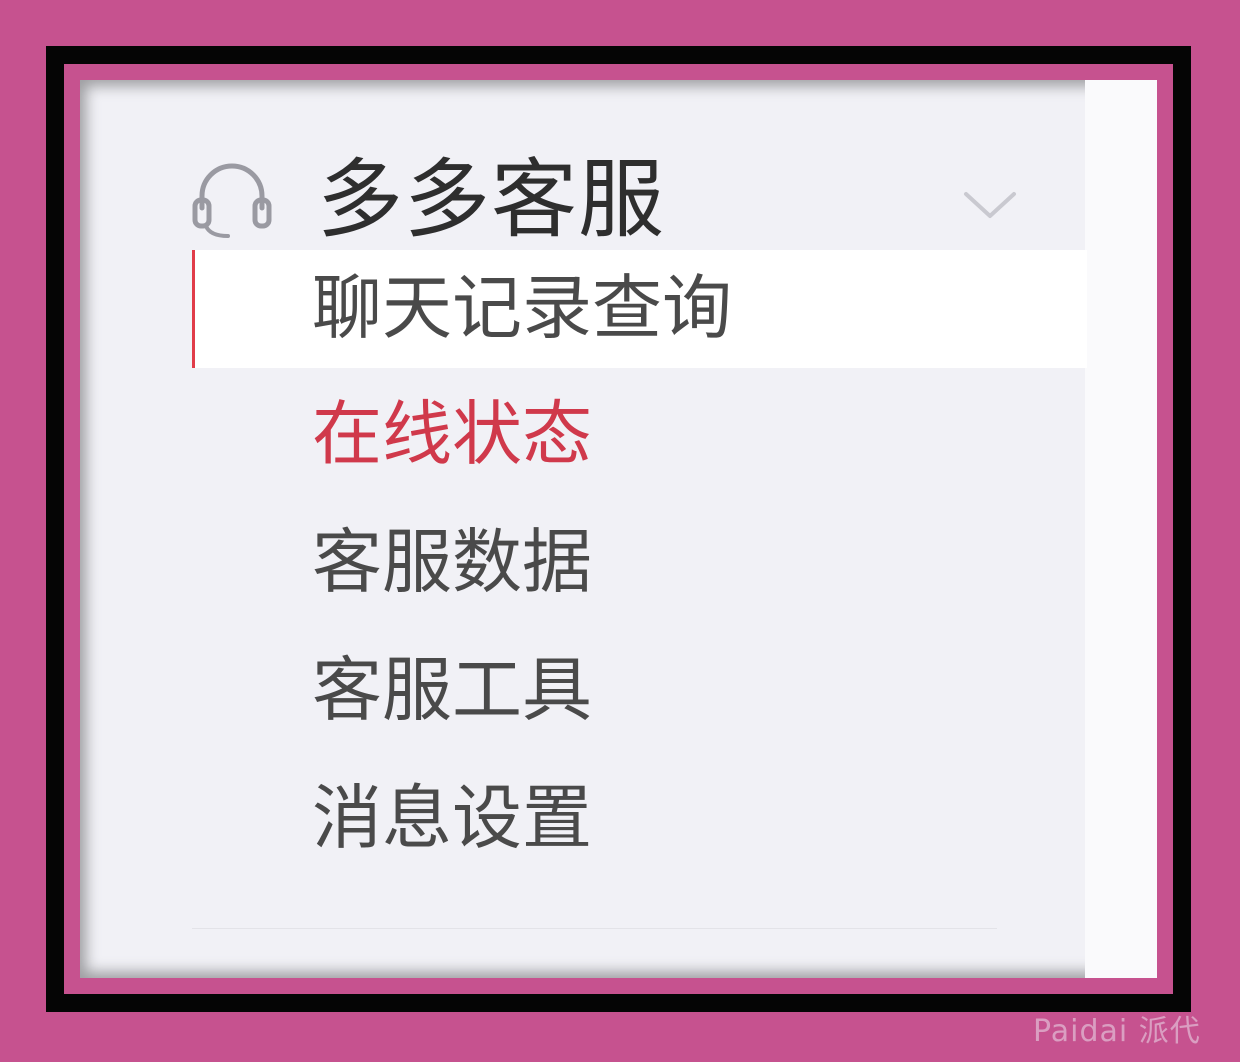  What do you see at coordinates (639, 819) in the screenshot?
I see `menu-item-message-settings: 消息设置` at bounding box center [639, 819].